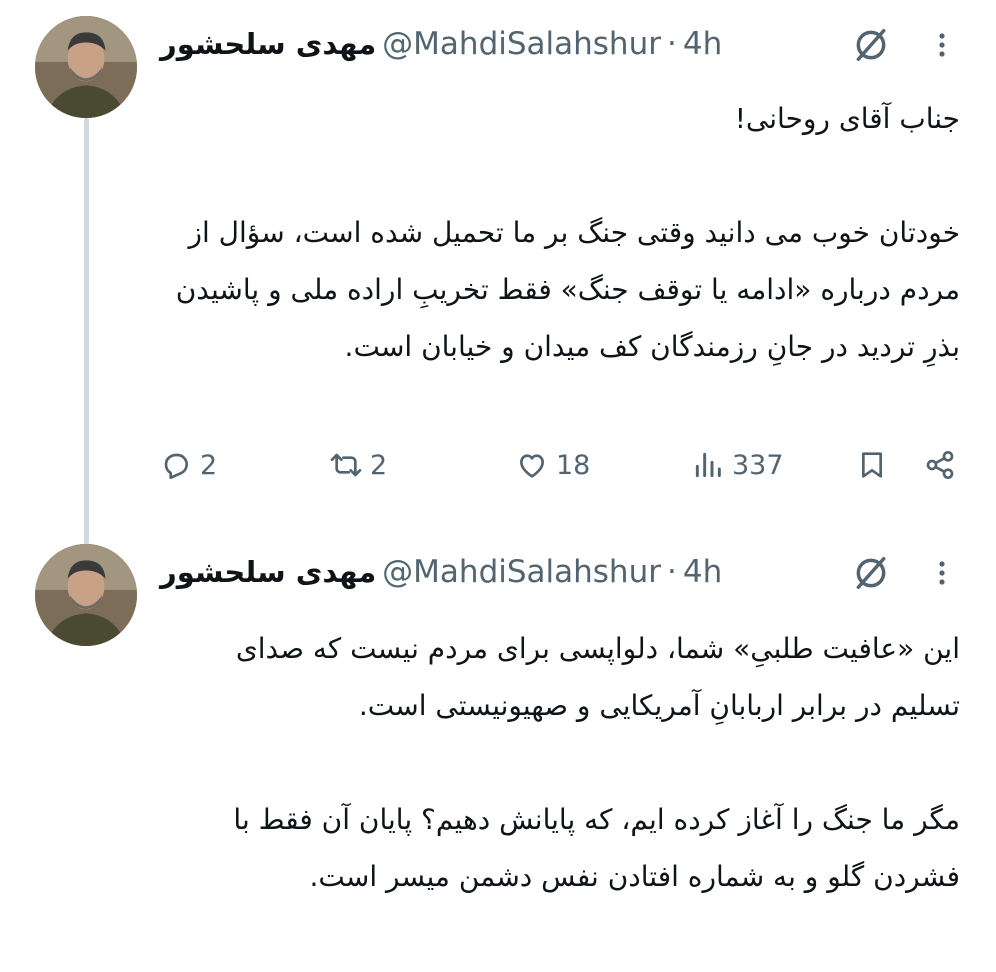 The image size is (996, 972). Describe the element at coordinates (346, 465) in the screenshot. I see `repost-icon` at that location.